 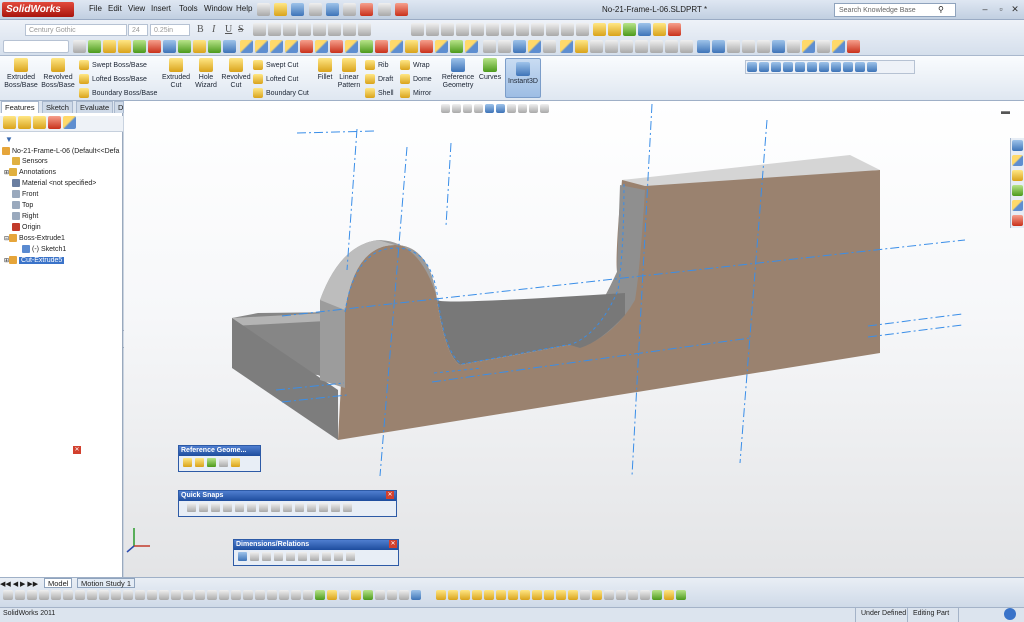 I want to click on point-icon, so click(x=223, y=462).